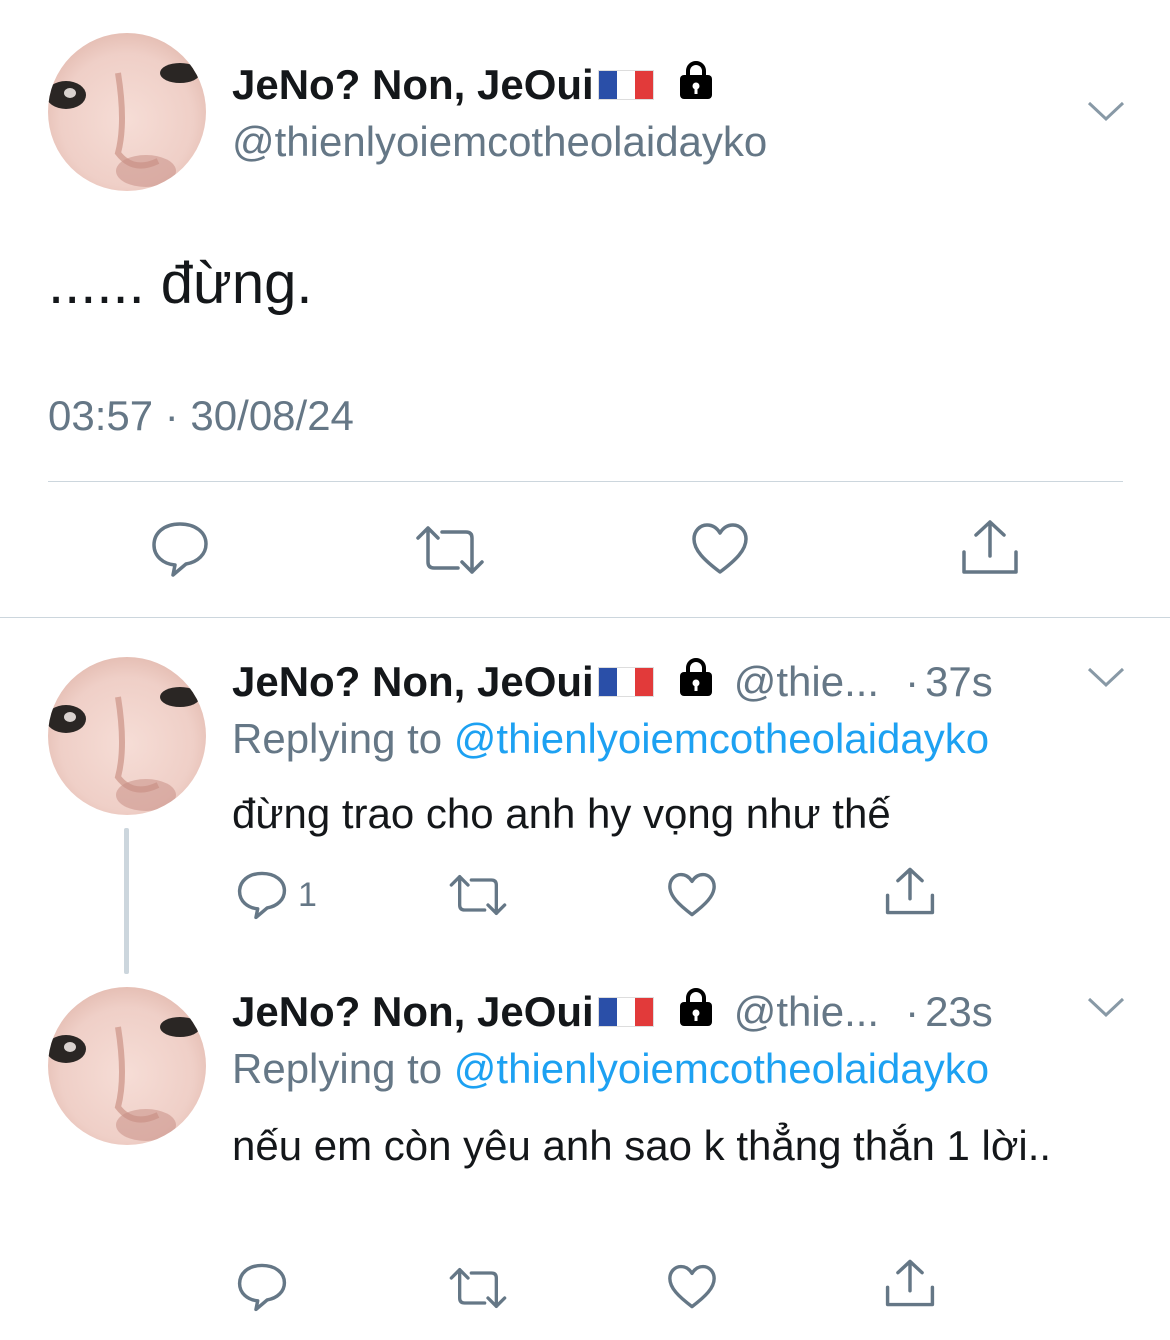 Image resolution: width=1170 pixels, height=1340 pixels. I want to click on tweet-age: 23s, so click(959, 1011).